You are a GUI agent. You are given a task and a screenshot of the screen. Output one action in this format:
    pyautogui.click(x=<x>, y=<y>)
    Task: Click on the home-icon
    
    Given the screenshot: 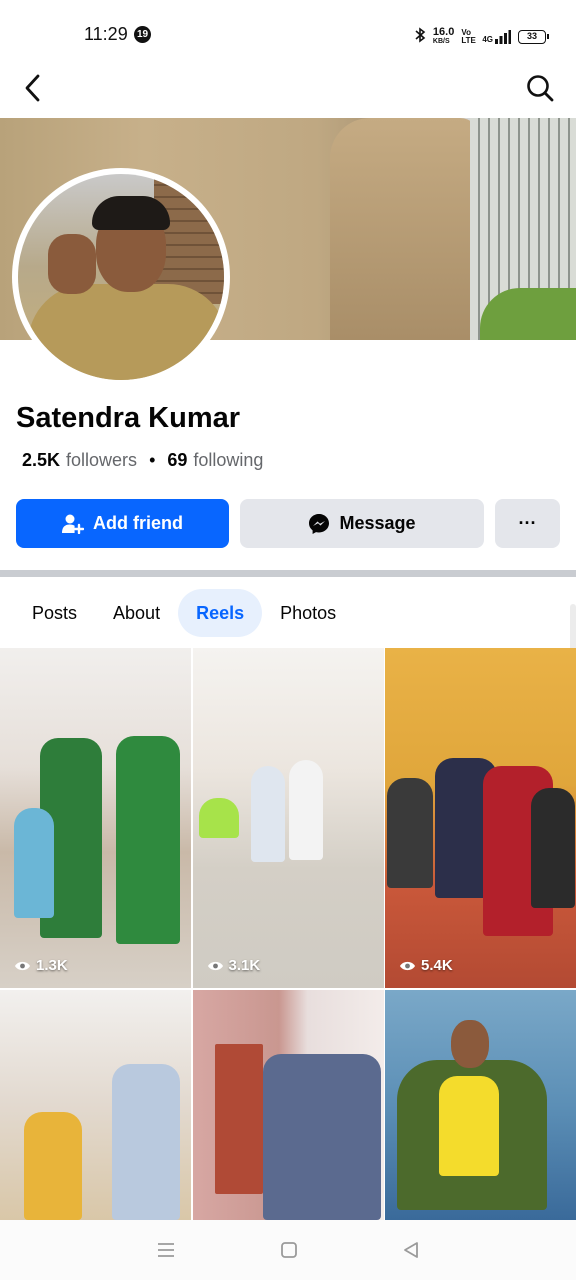 What is the action you would take?
    pyautogui.click(x=289, y=1250)
    